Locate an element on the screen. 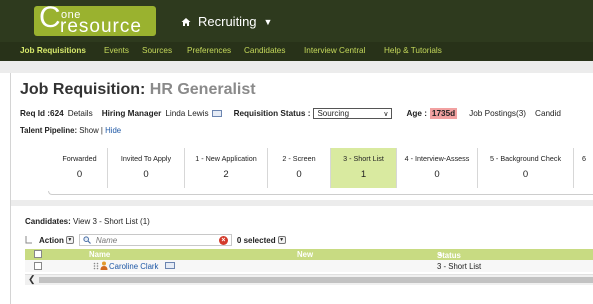 The height and width of the screenshot is (304, 593). age-label: Age : is located at coordinates (416, 113).